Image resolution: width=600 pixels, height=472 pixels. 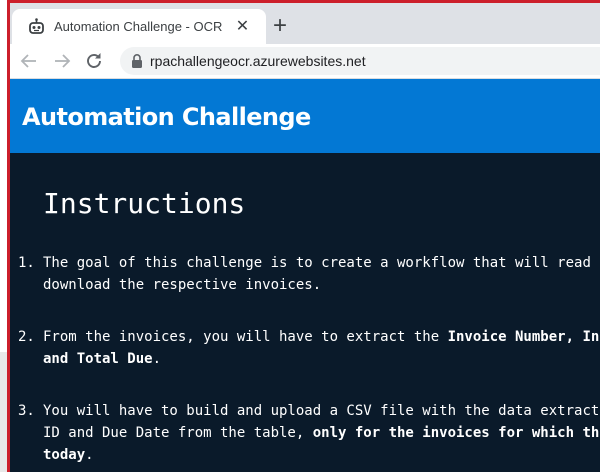 What do you see at coordinates (62, 61) in the screenshot?
I see `forward-arrow-icon` at bounding box center [62, 61].